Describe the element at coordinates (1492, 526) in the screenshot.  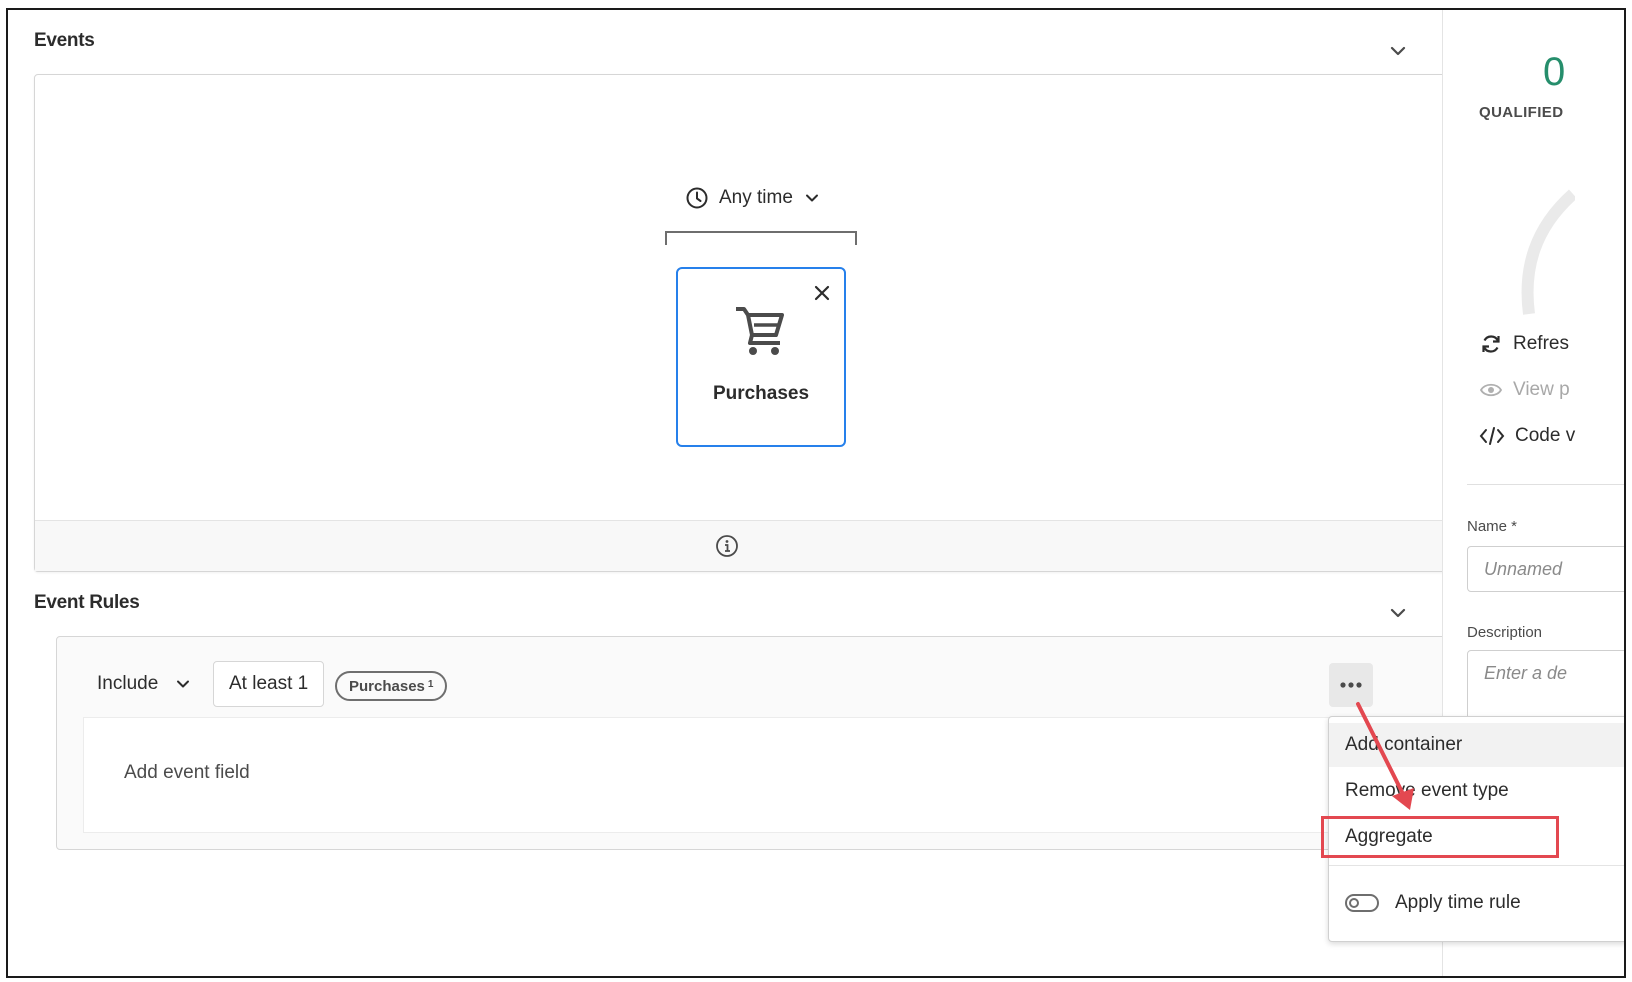
I see `name-field-label: Name *` at that location.